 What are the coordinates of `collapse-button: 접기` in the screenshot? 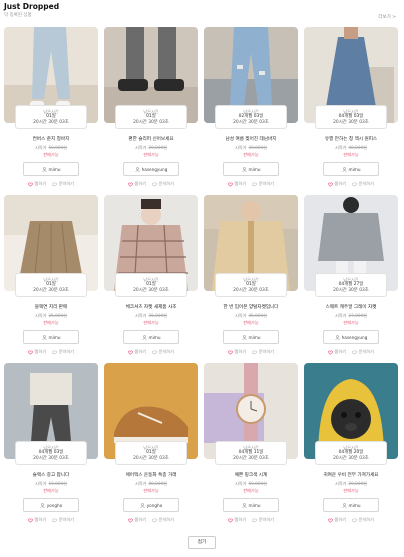 It's located at (202, 542).